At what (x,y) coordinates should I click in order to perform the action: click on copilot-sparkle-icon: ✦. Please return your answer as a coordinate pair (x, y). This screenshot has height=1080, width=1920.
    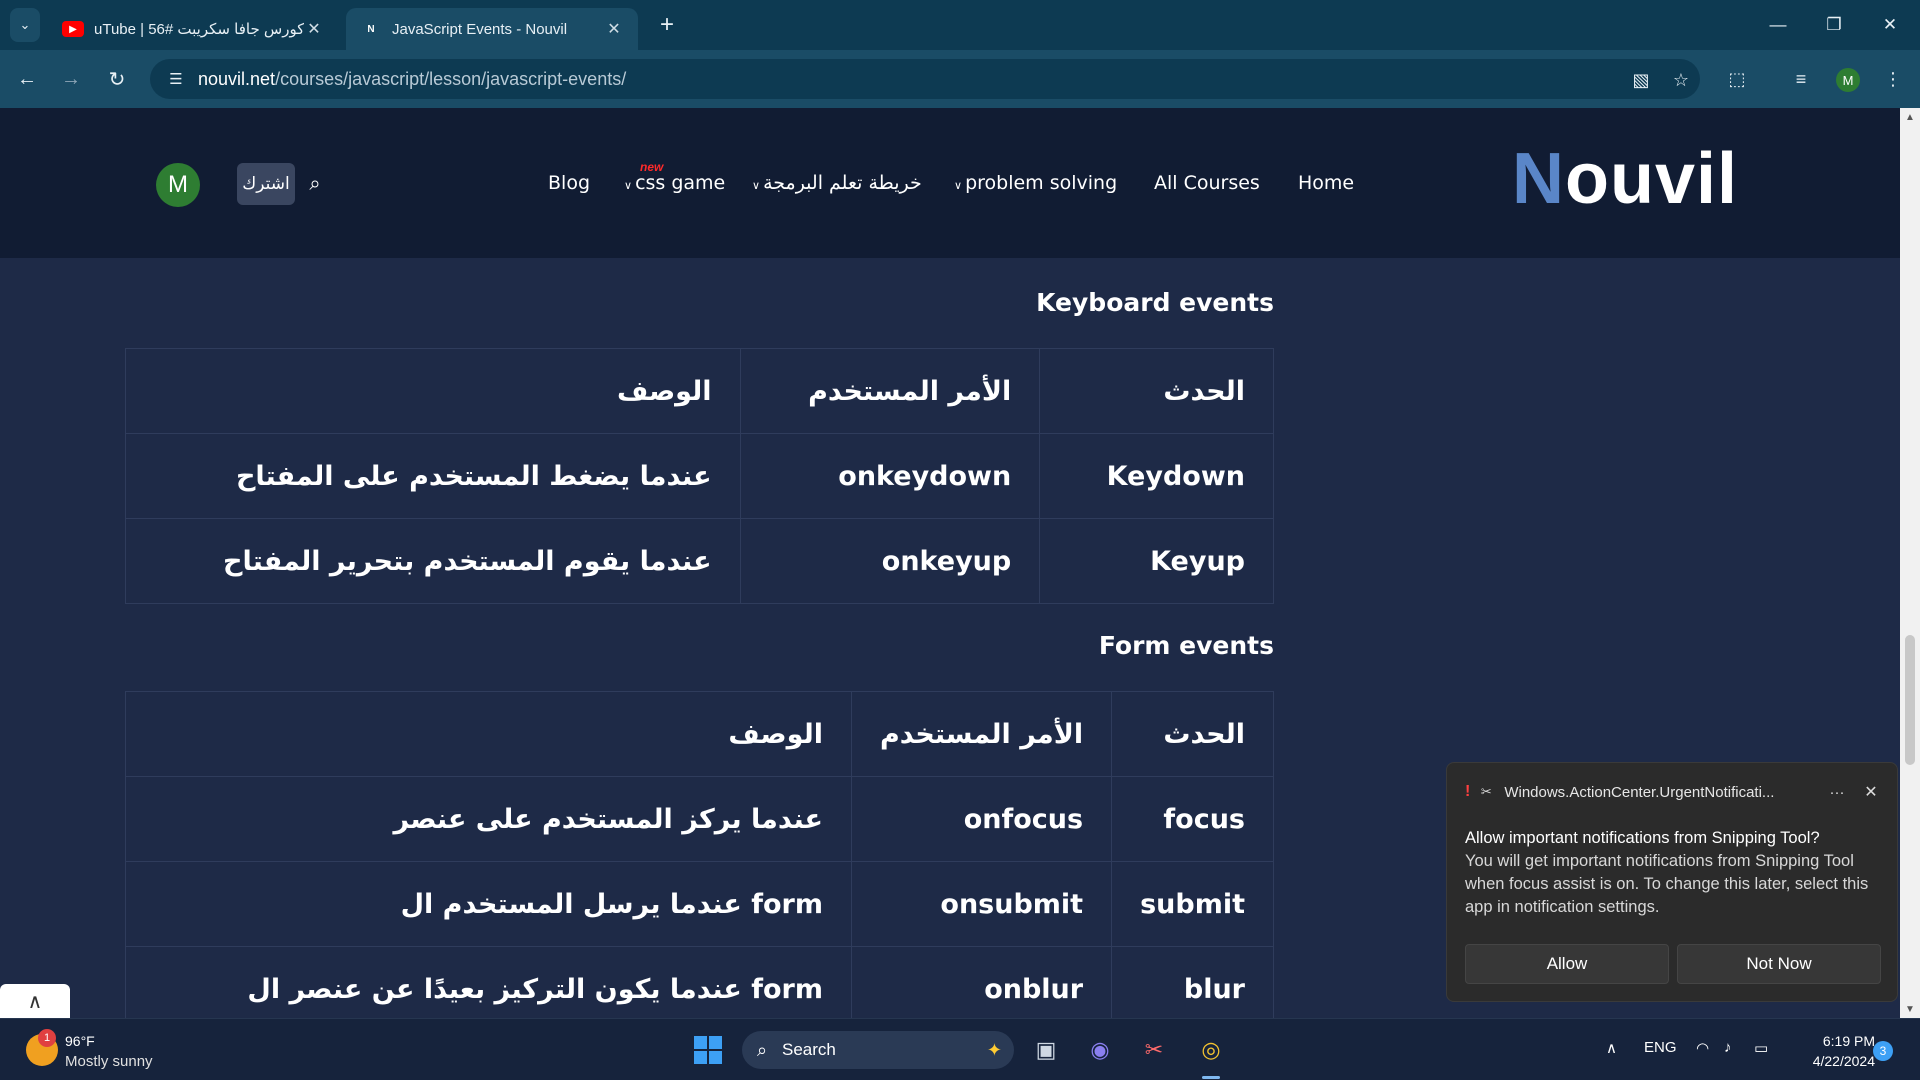
    Looking at the image, I should click on (994, 1049).